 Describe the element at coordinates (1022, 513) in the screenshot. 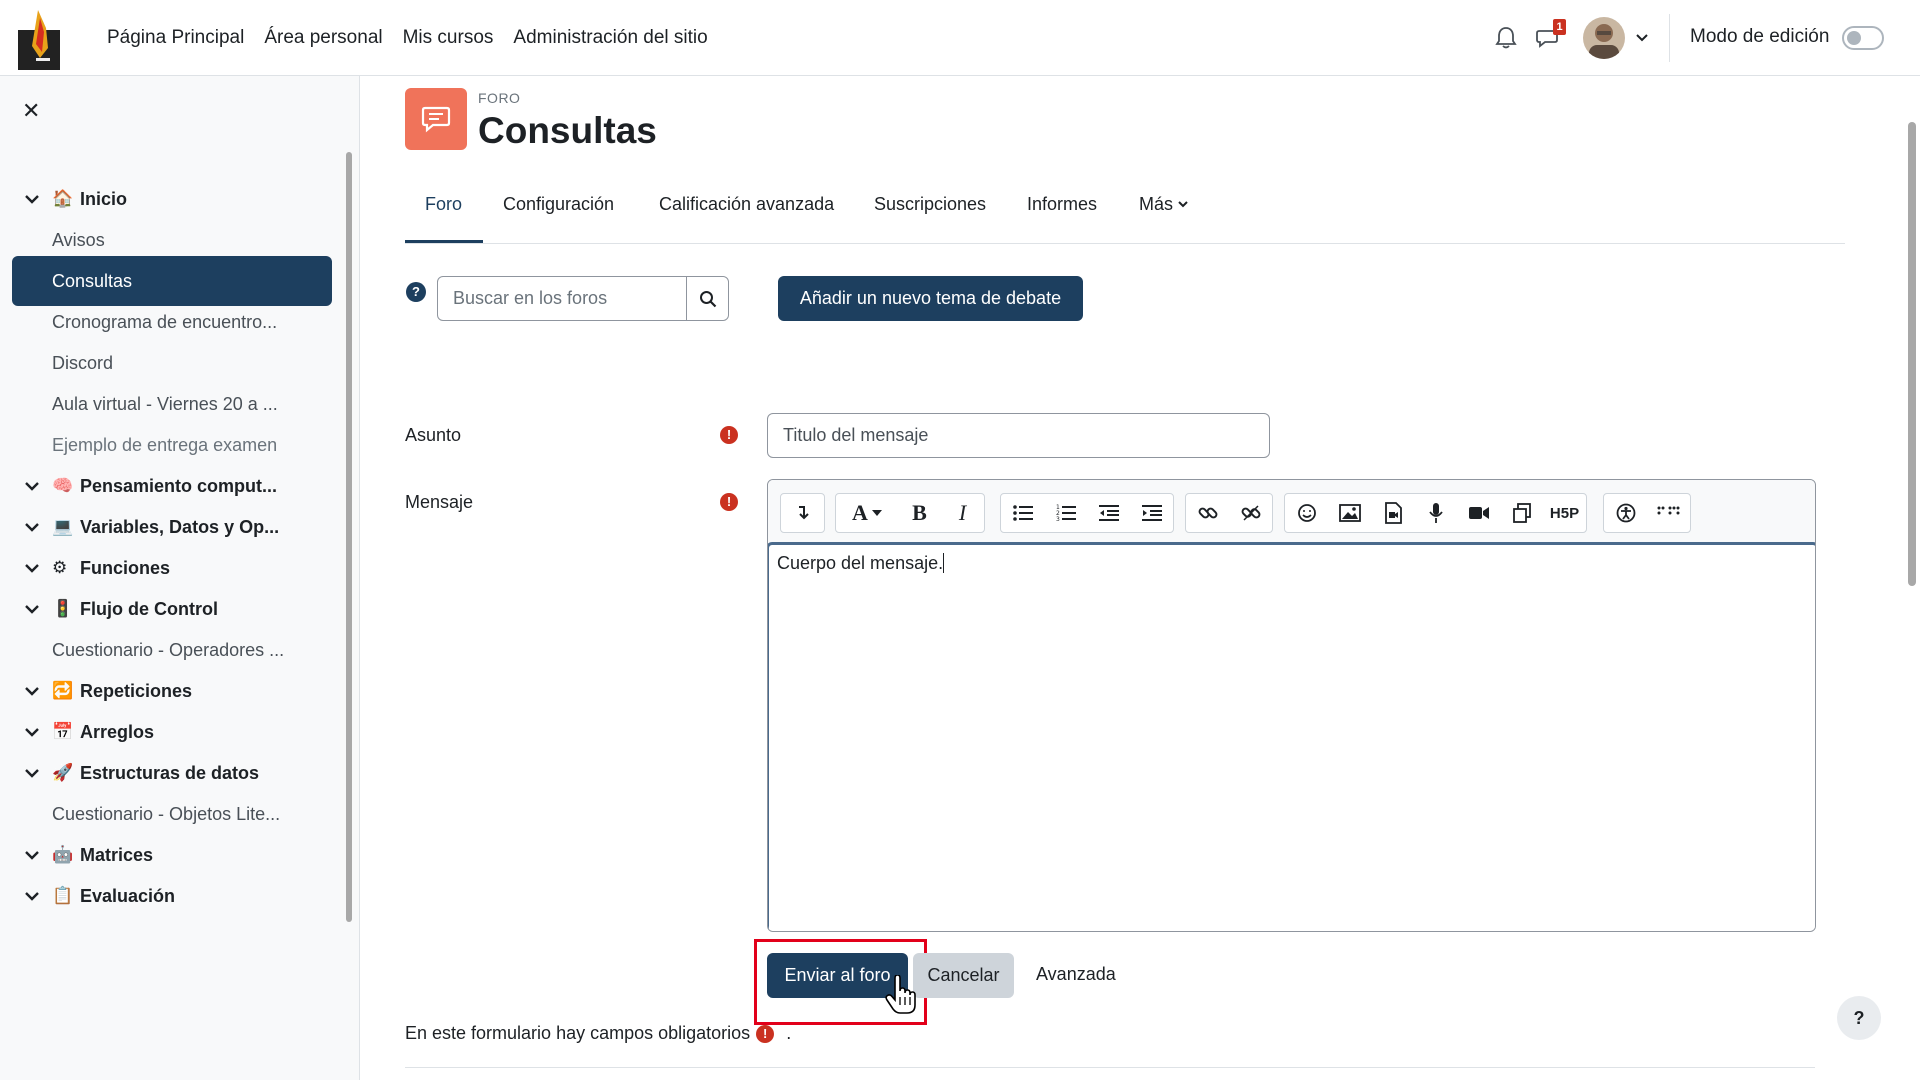

I see `unordered-list-icon` at that location.